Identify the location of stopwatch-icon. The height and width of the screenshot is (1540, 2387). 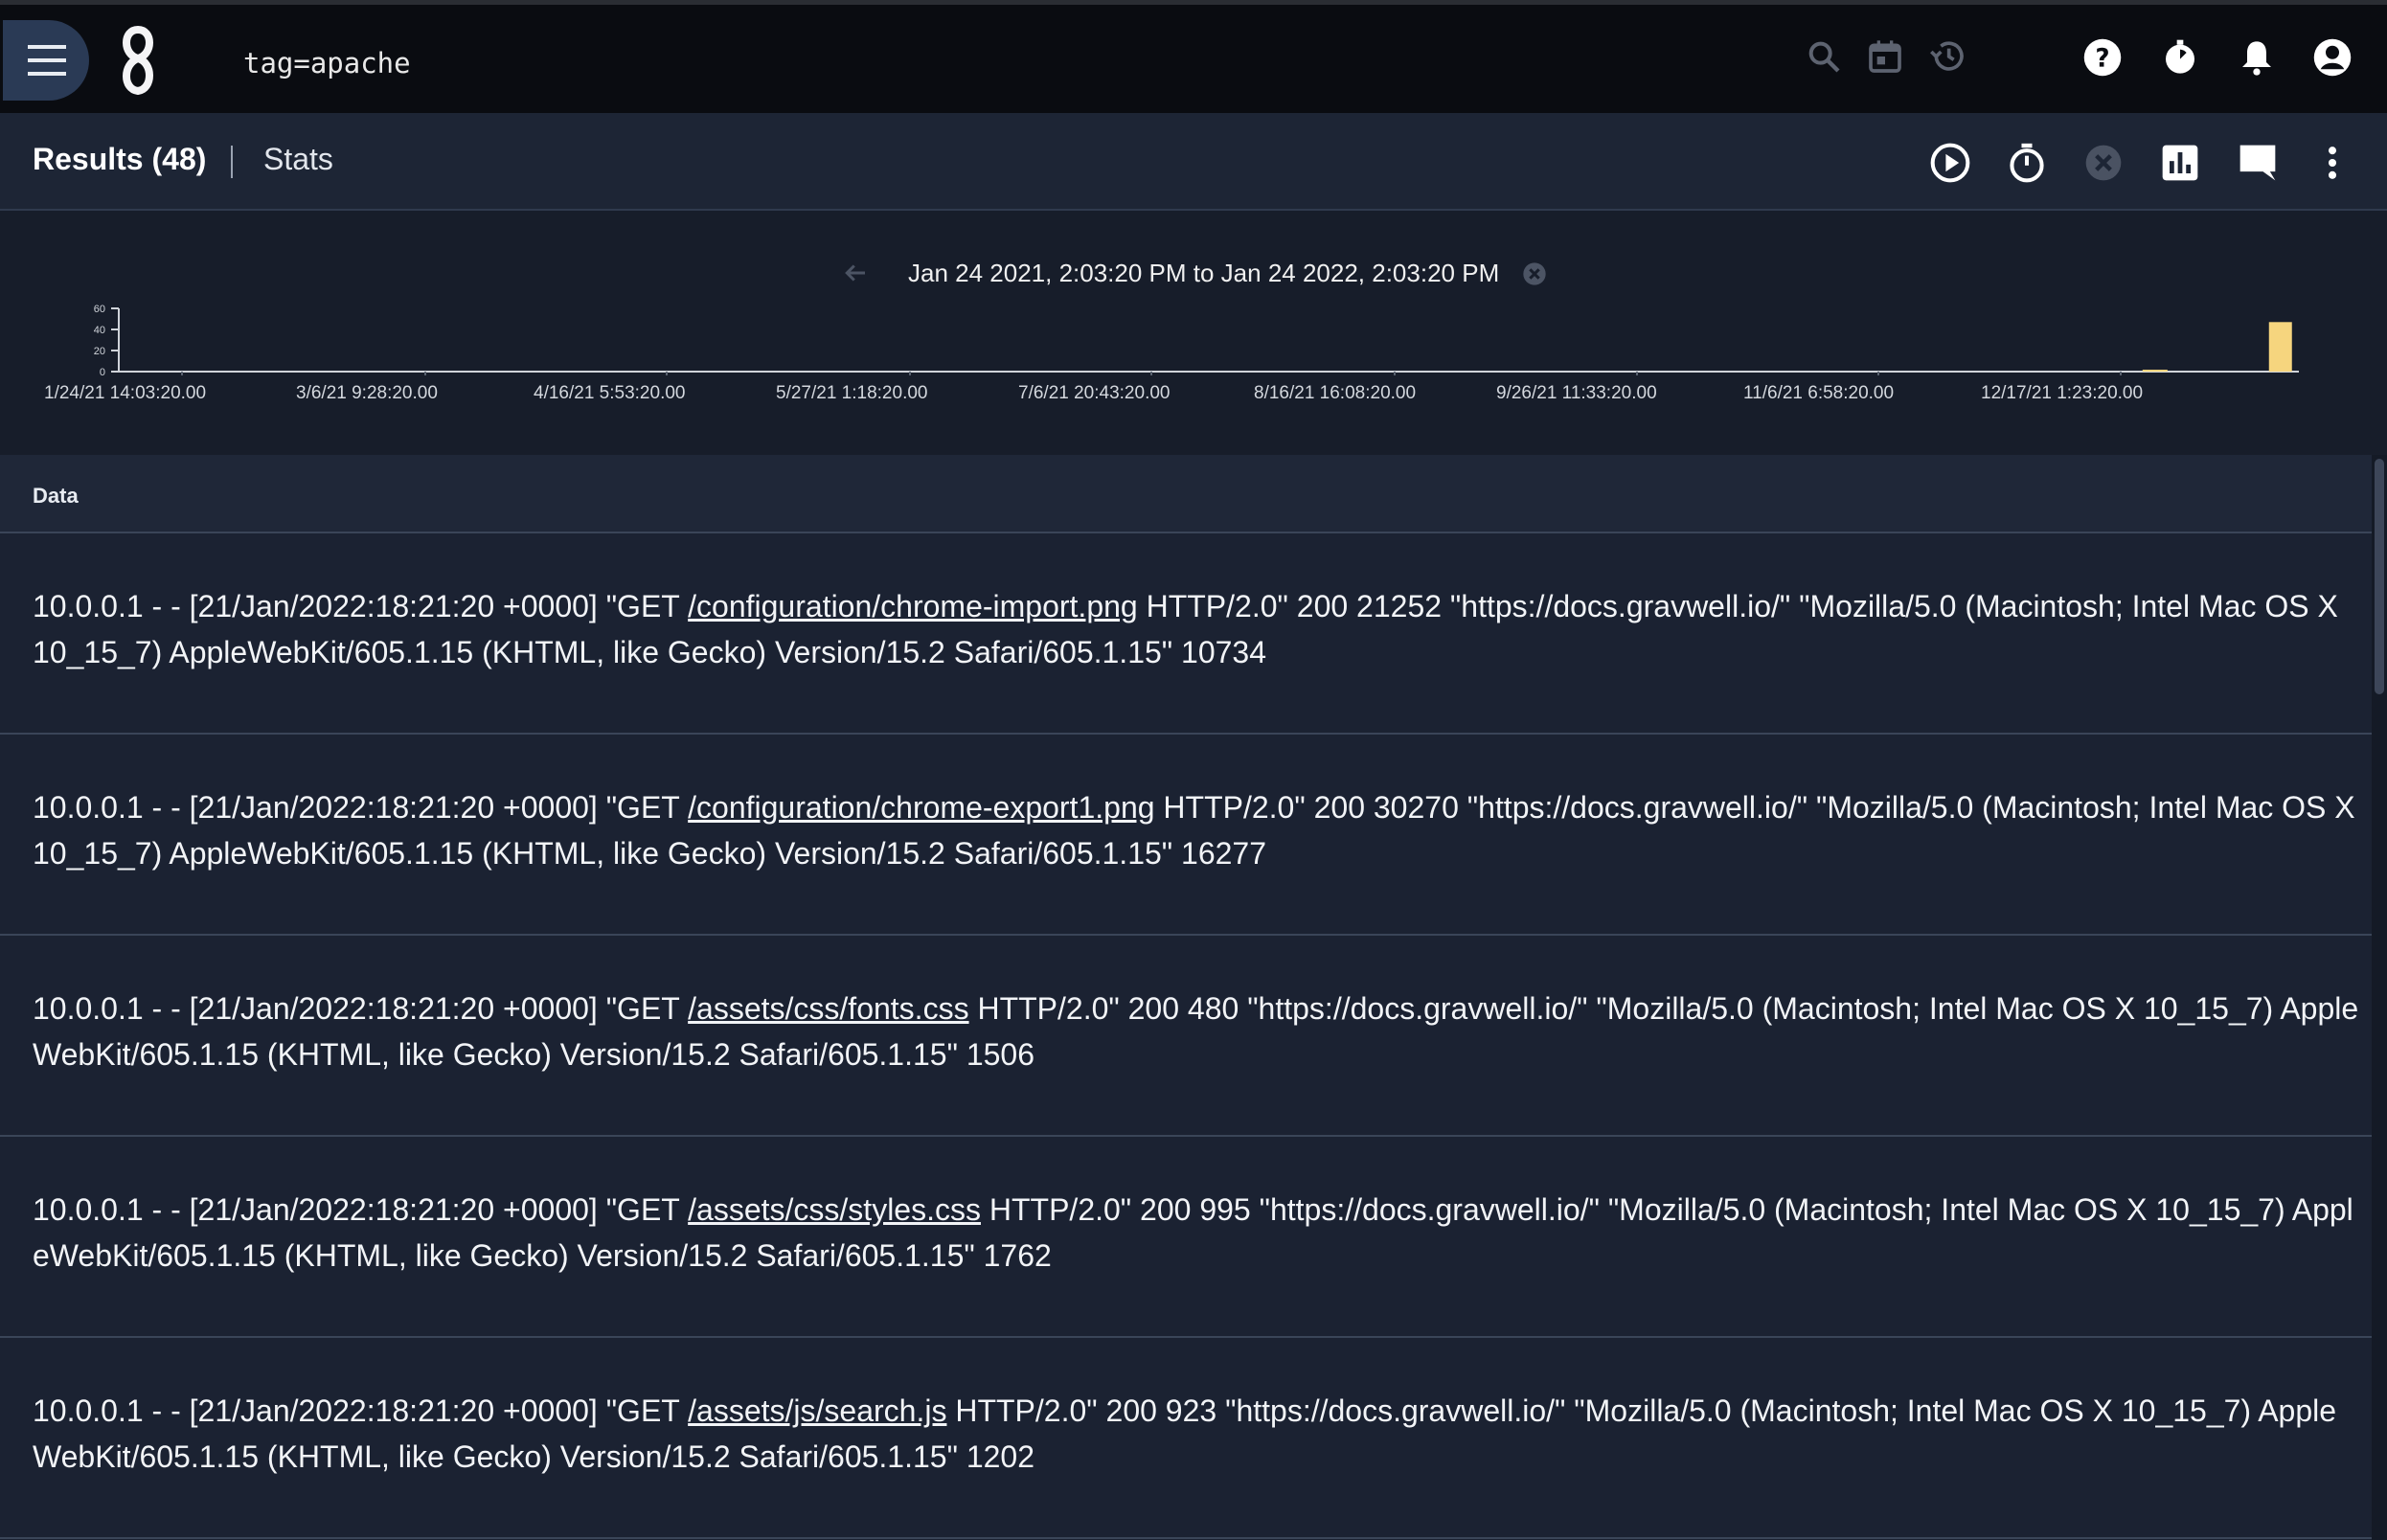
(2027, 165).